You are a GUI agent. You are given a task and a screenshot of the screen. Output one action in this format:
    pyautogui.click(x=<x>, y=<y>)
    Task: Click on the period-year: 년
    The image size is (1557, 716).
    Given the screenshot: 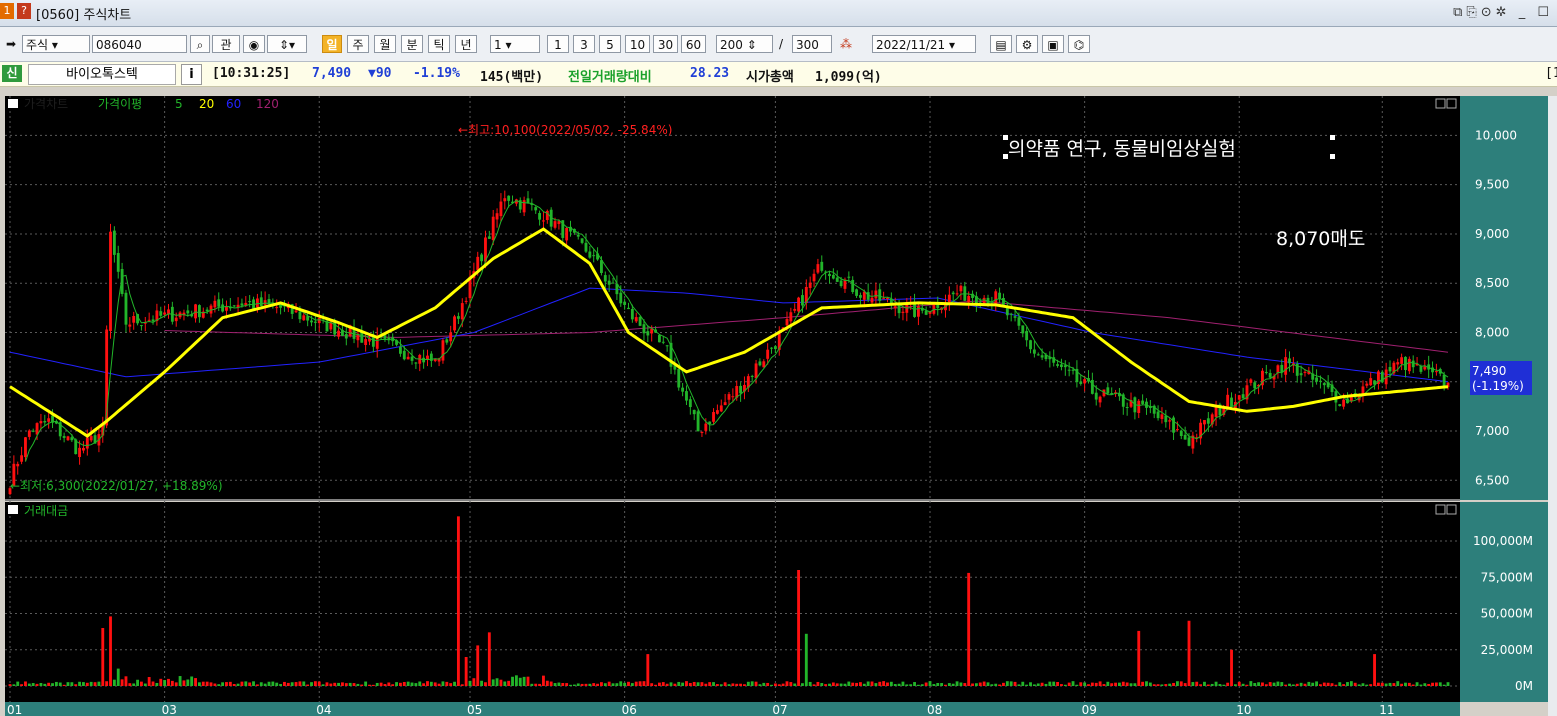 What is the action you would take?
    pyautogui.click(x=466, y=44)
    